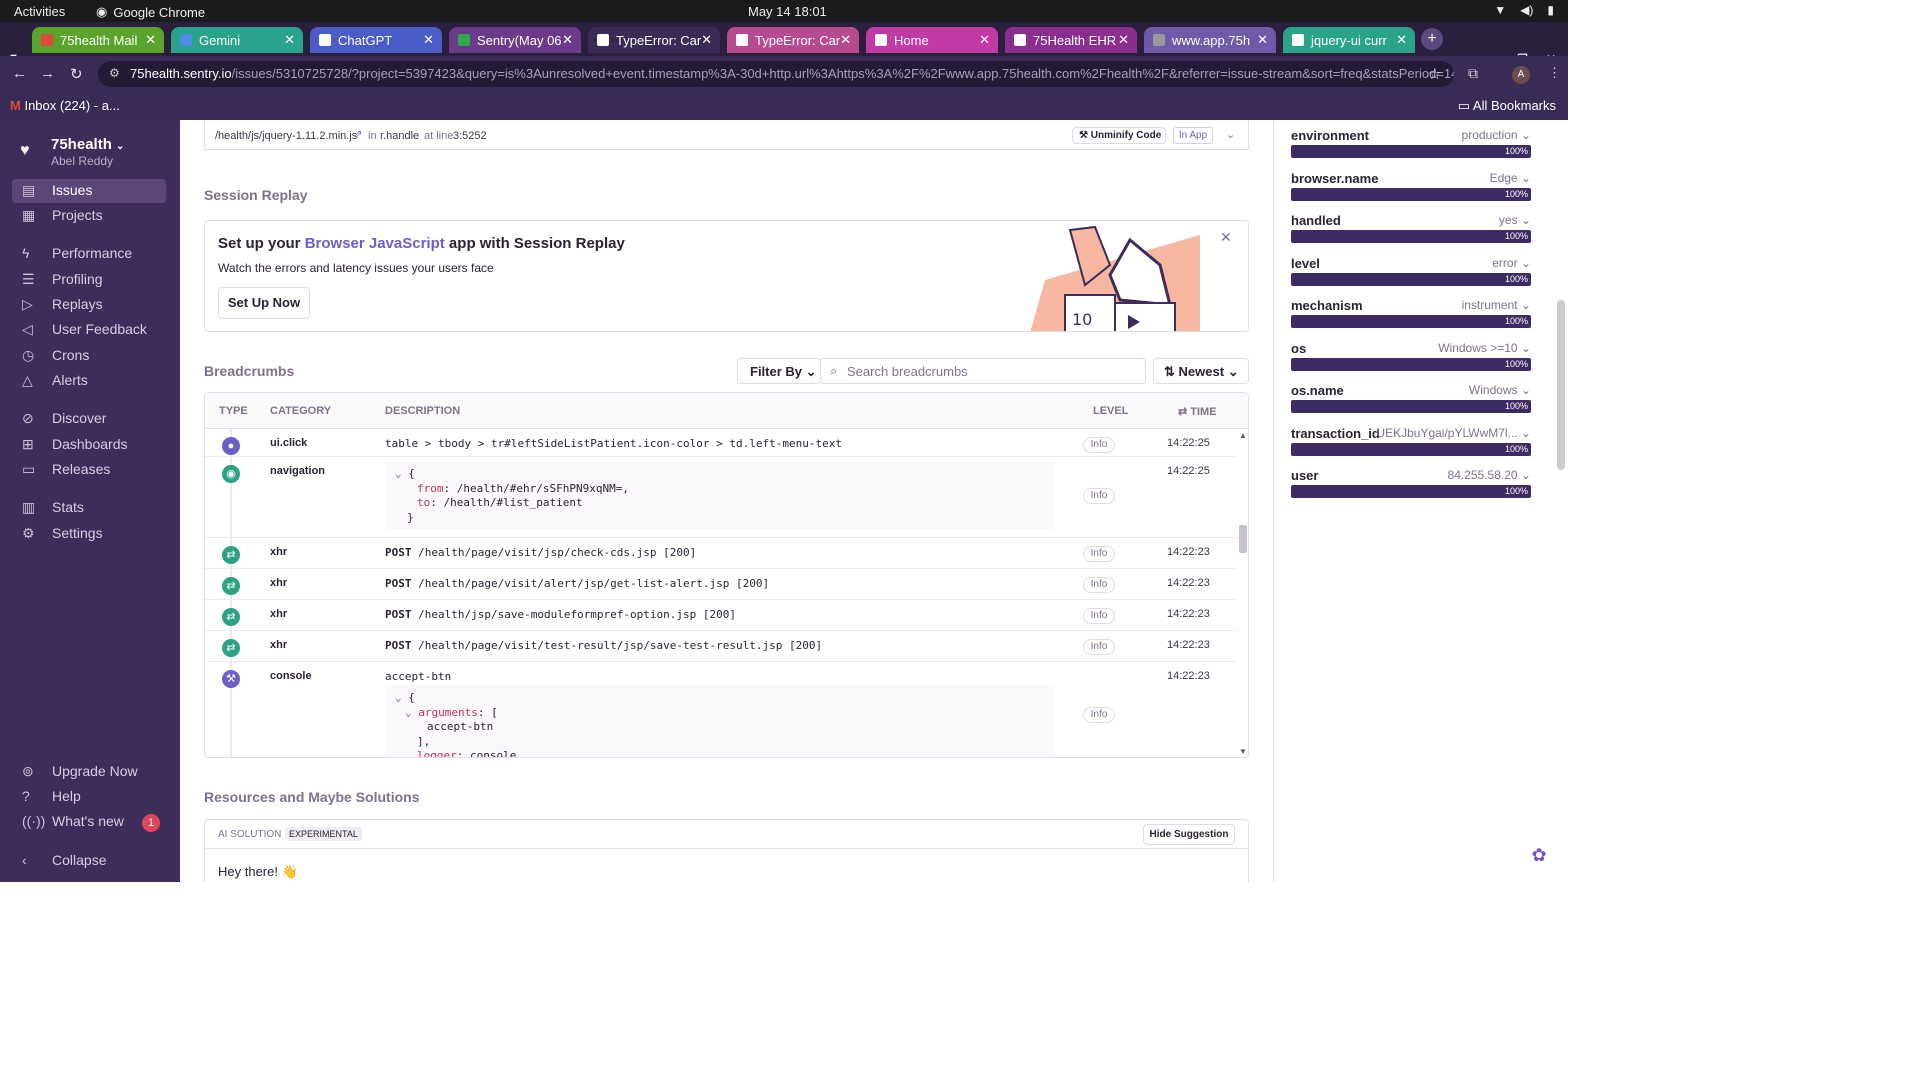  What do you see at coordinates (1197, 411) in the screenshot?
I see `col-time: ⇄ TIME` at bounding box center [1197, 411].